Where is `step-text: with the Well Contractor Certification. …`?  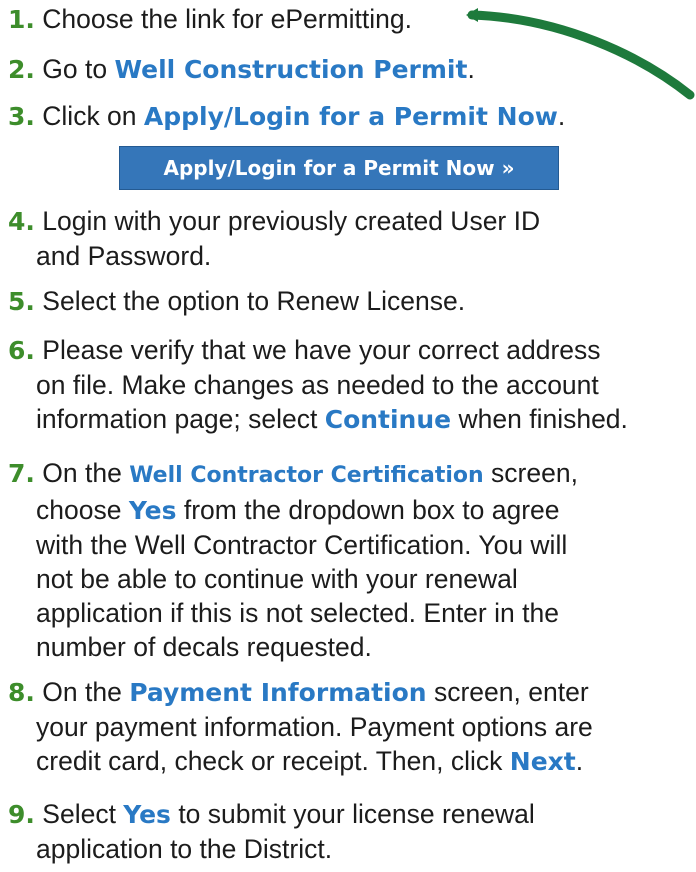 step-text: with the Well Contractor Certification. … is located at coordinates (302, 545).